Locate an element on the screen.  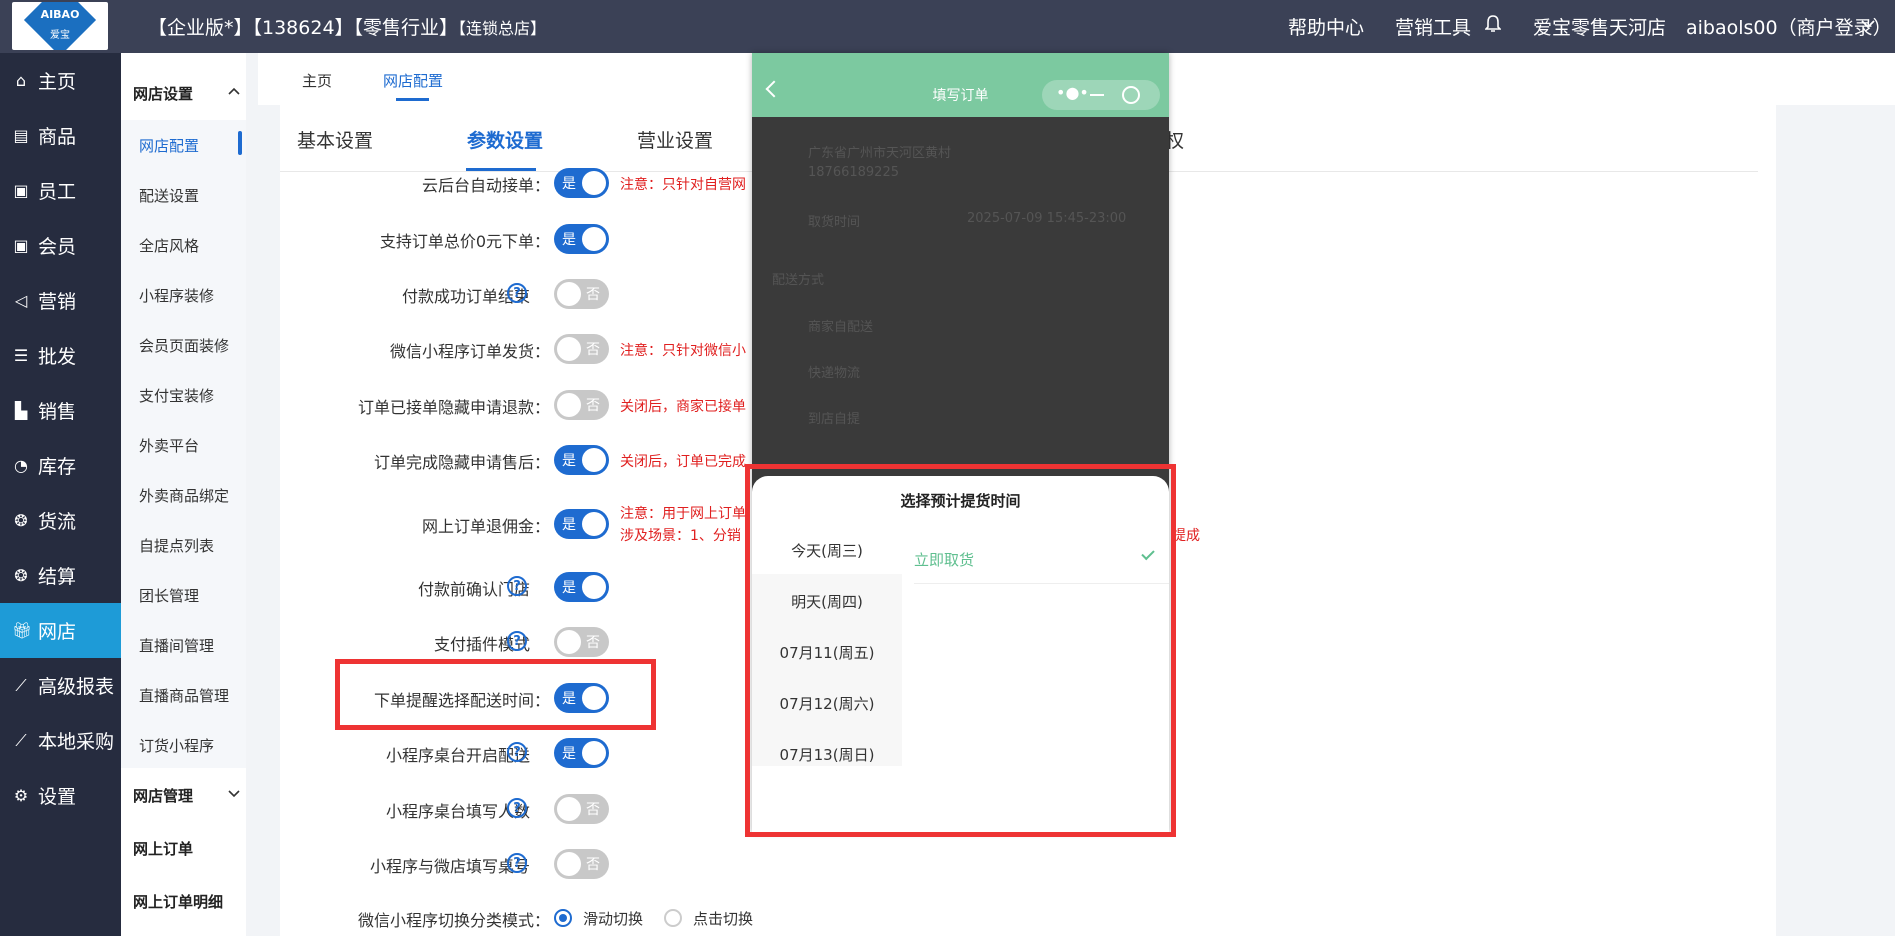
subnav-item-group-leader: 团长管理 is located at coordinates (169, 595).